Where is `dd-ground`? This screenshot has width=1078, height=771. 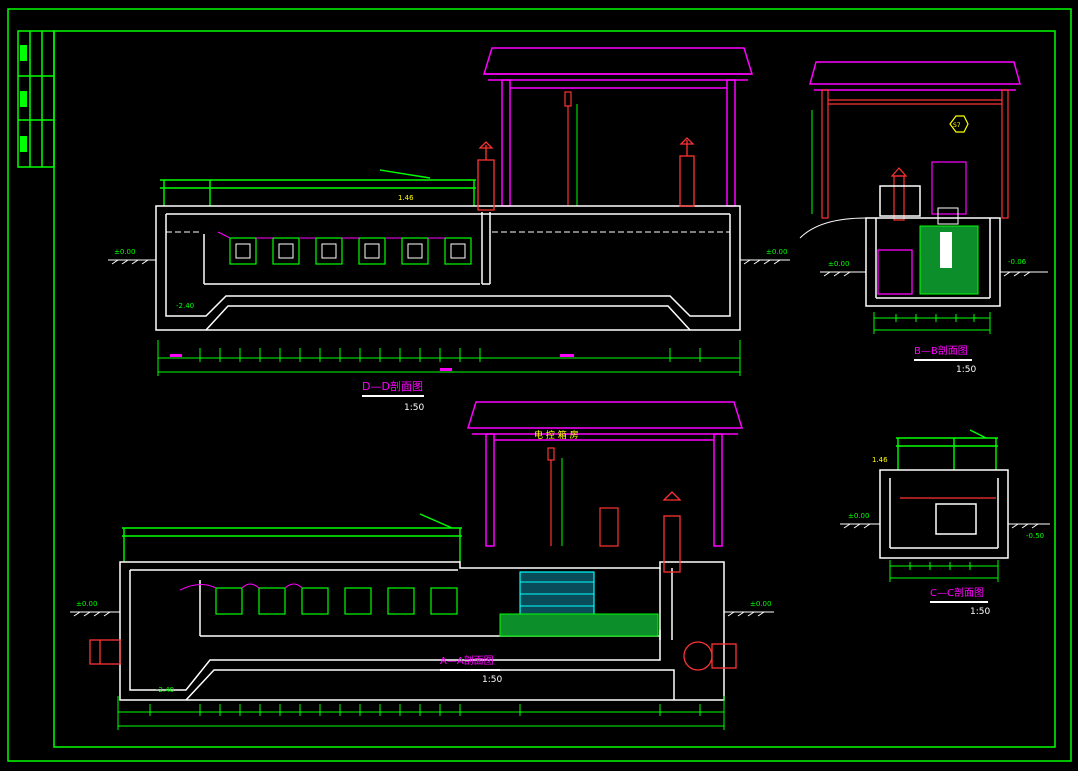 dd-ground is located at coordinates (449, 262).